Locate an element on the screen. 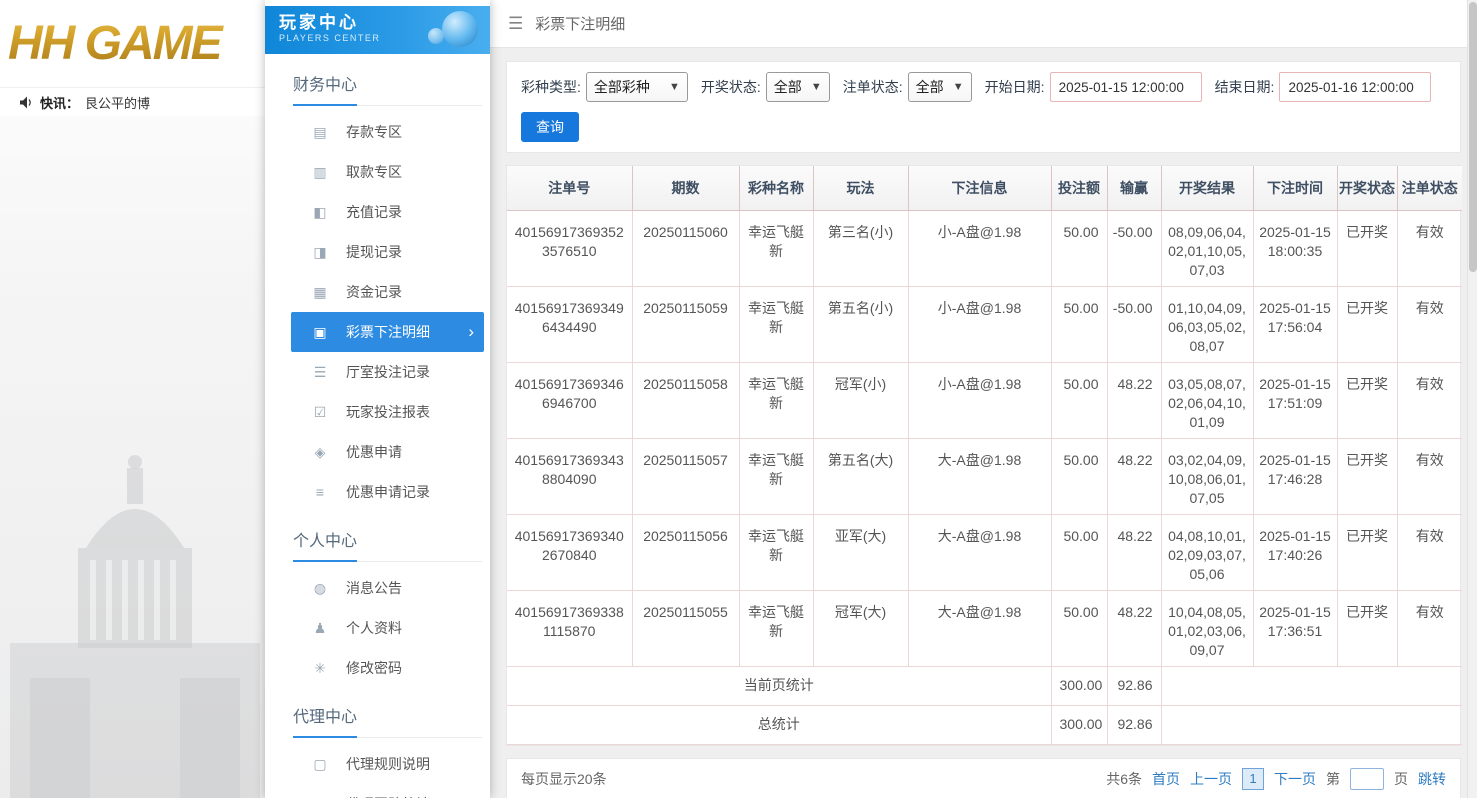  agent-rules-icon: ▢ is located at coordinates (320, 763).